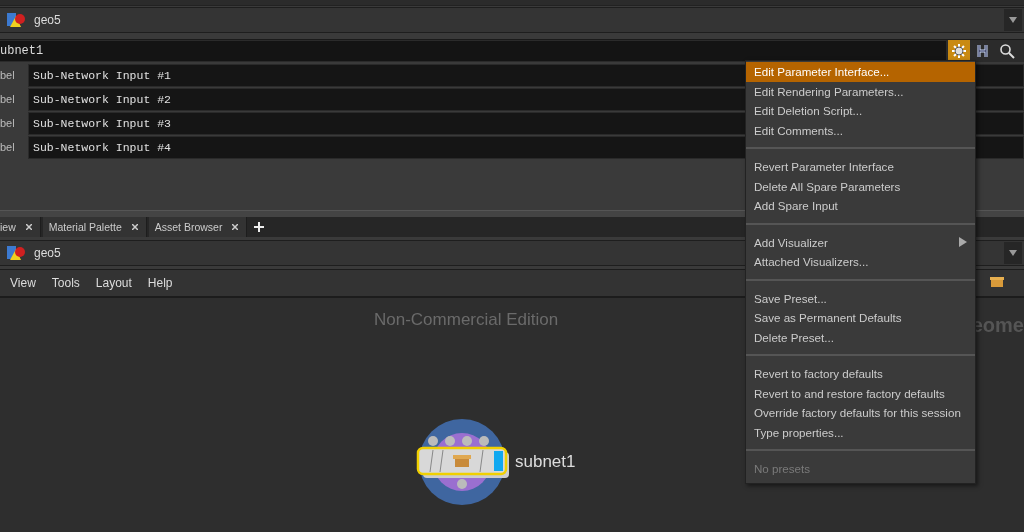  I want to click on box-icon, so click(997, 282).